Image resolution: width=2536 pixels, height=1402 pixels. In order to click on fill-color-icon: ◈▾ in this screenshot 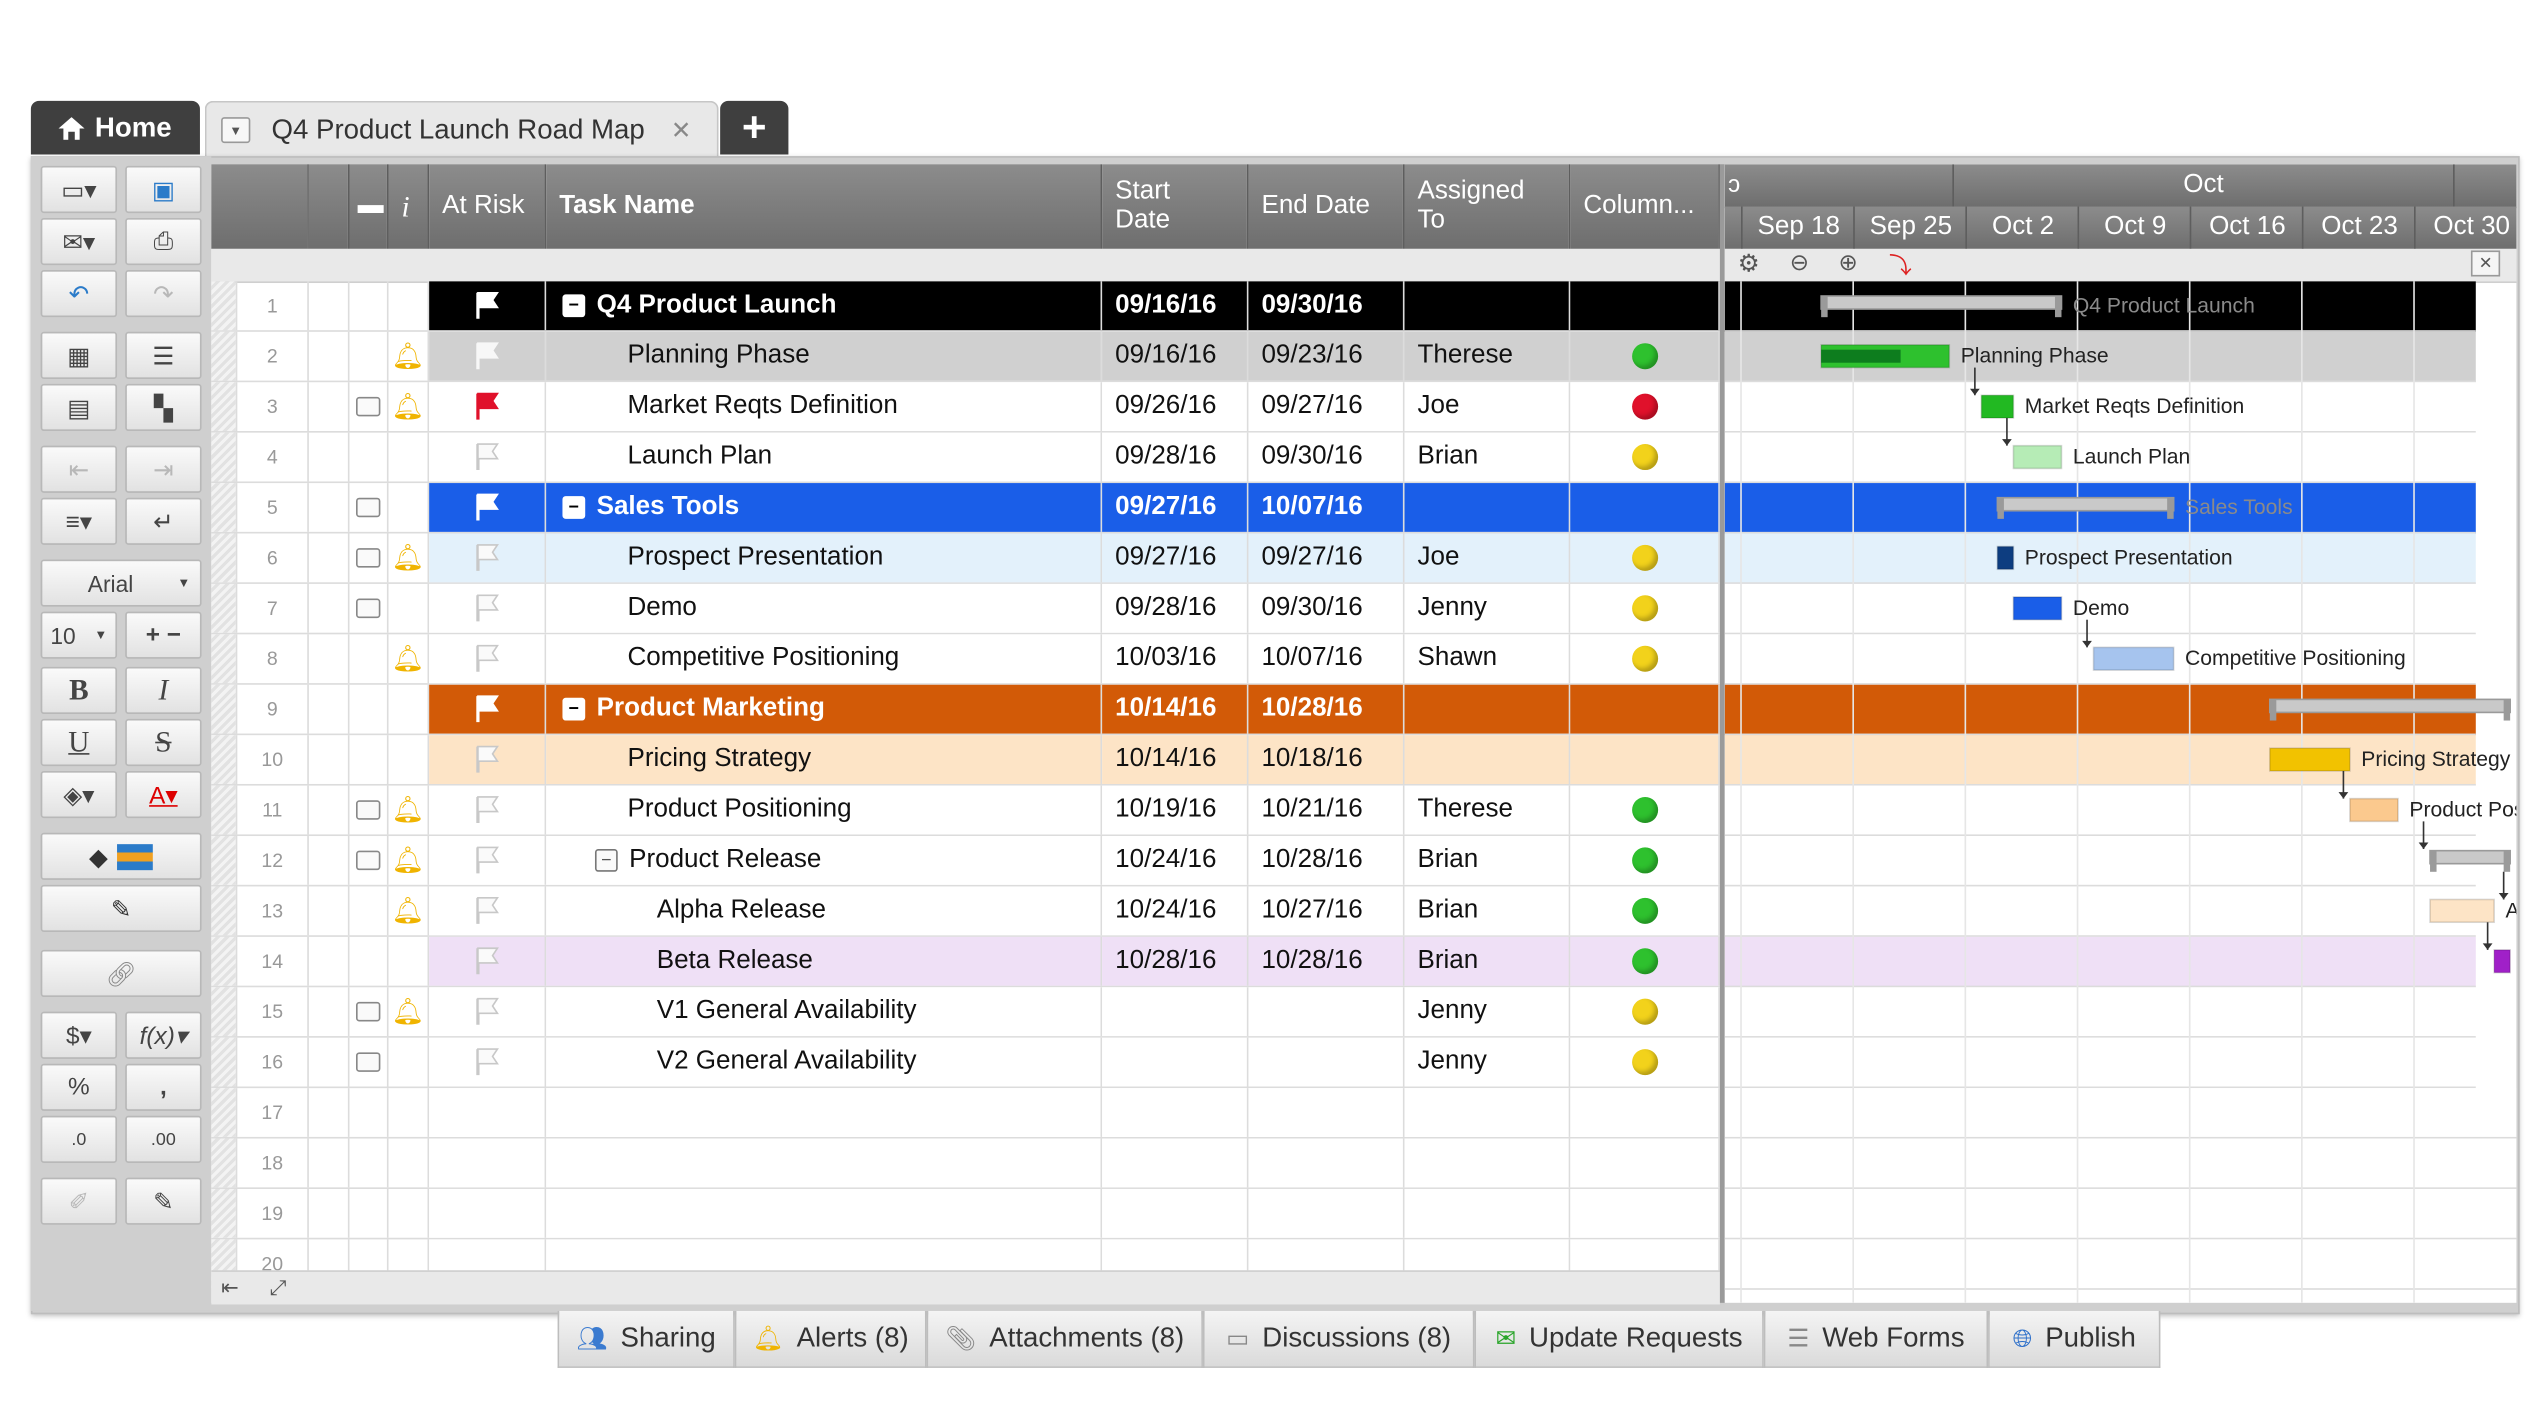, I will do `click(79, 794)`.